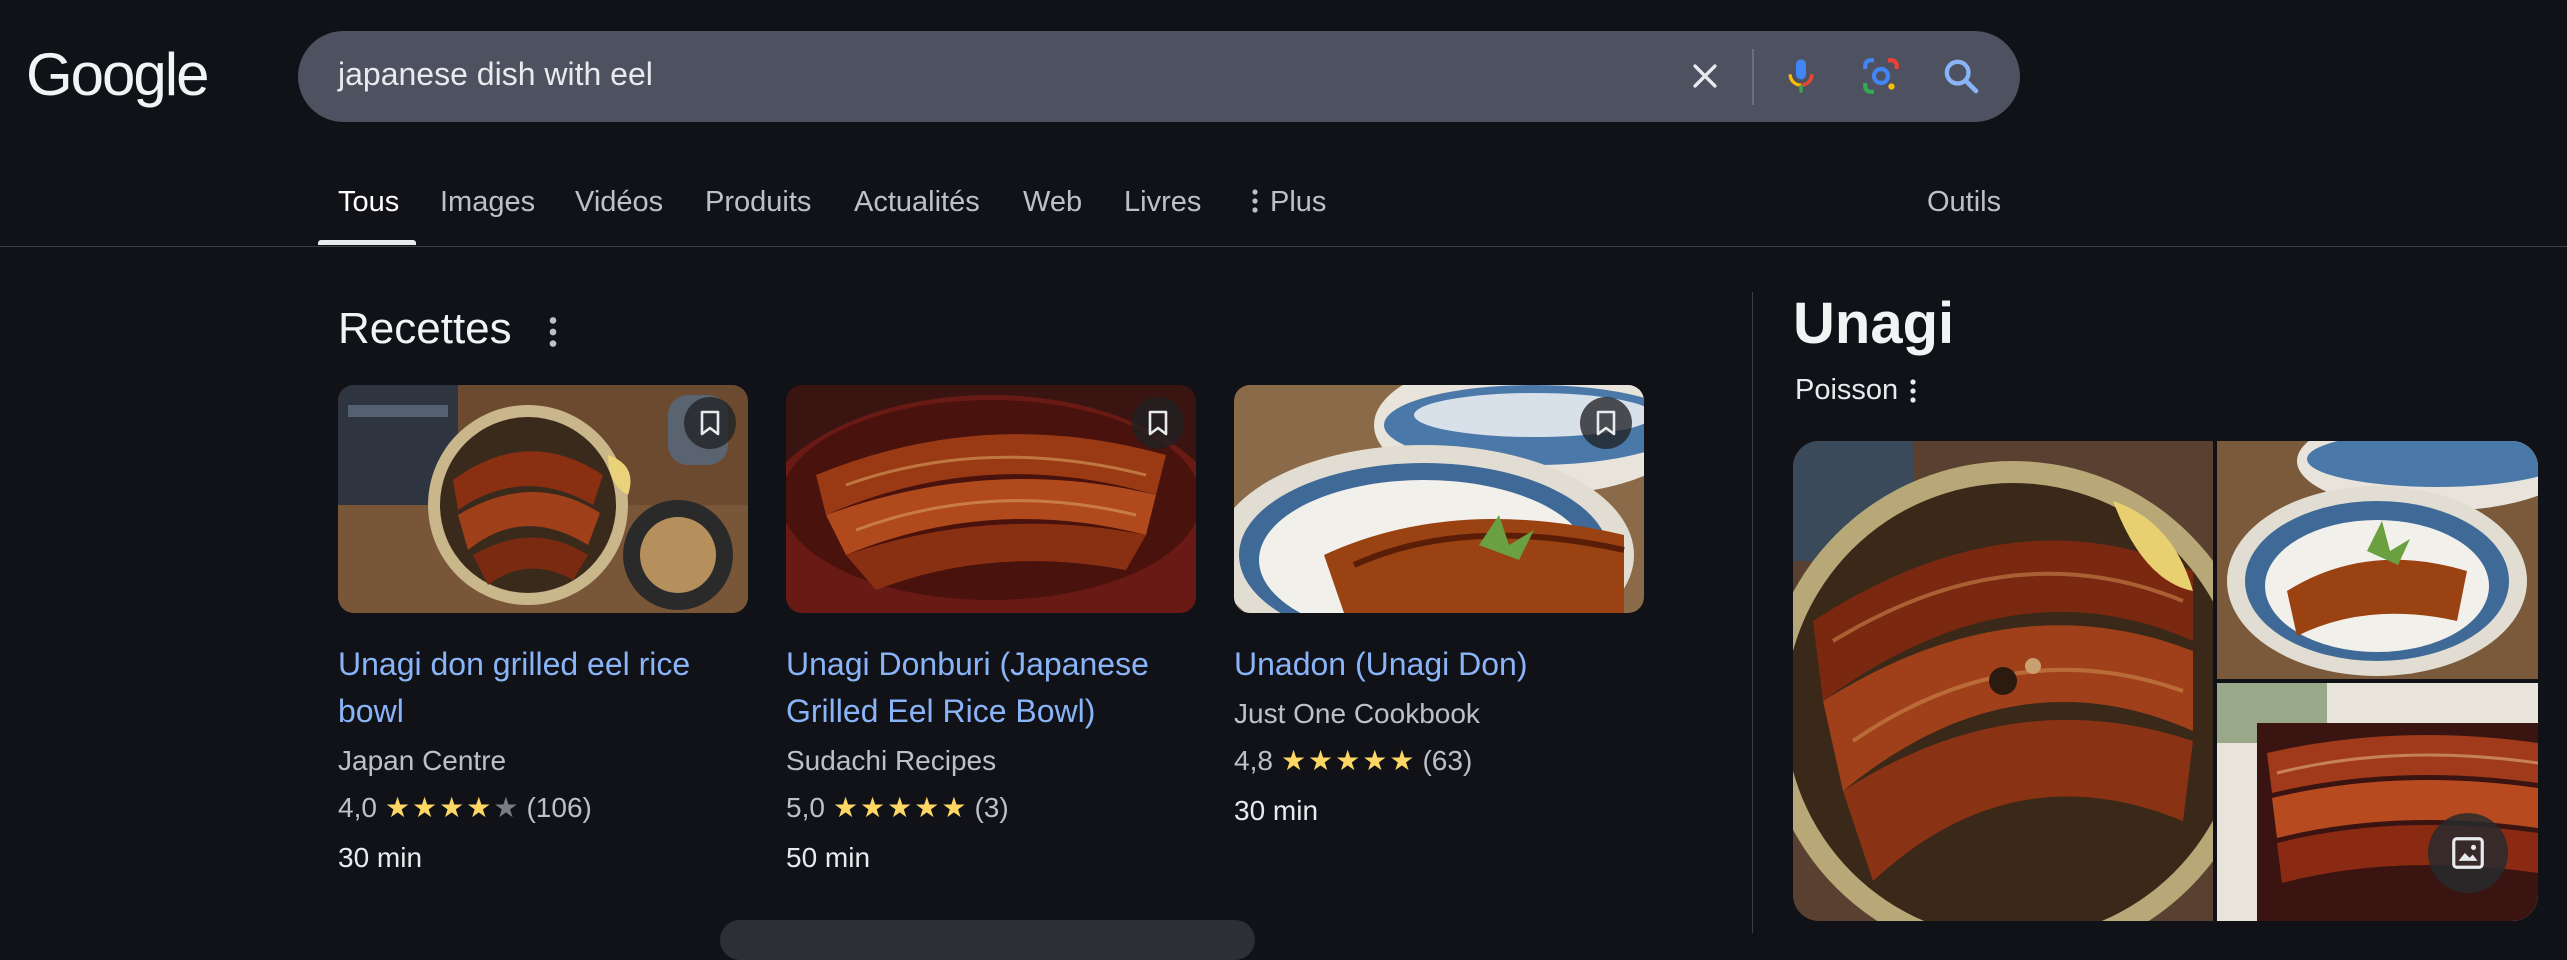 This screenshot has height=960, width=2567. Describe the element at coordinates (619, 202) in the screenshot. I see `tab-videos: Vidéos` at that location.